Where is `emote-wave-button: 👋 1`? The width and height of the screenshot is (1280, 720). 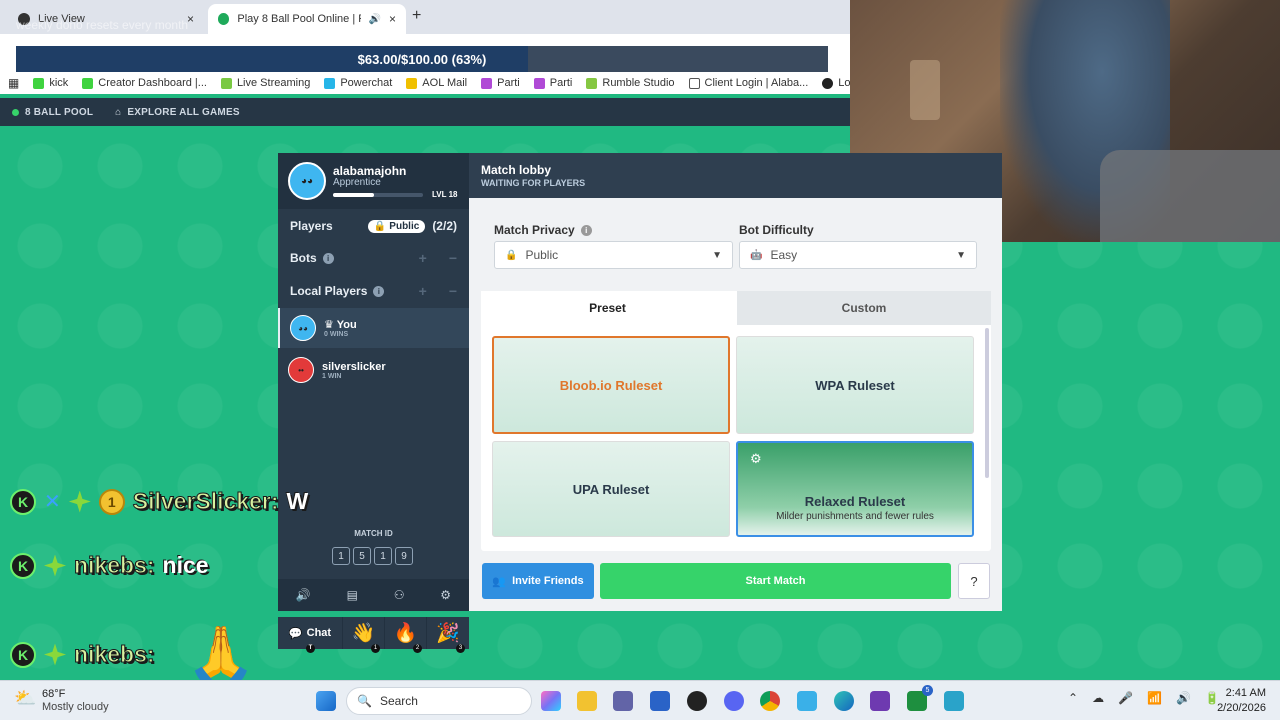 emote-wave-button: 👋 1 is located at coordinates (363, 635).